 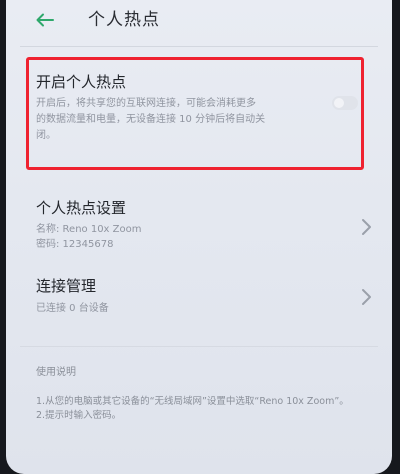 What do you see at coordinates (199, 296) in the screenshot?
I see `connection-management-row: 连接管理 已连接 0 台设备` at bounding box center [199, 296].